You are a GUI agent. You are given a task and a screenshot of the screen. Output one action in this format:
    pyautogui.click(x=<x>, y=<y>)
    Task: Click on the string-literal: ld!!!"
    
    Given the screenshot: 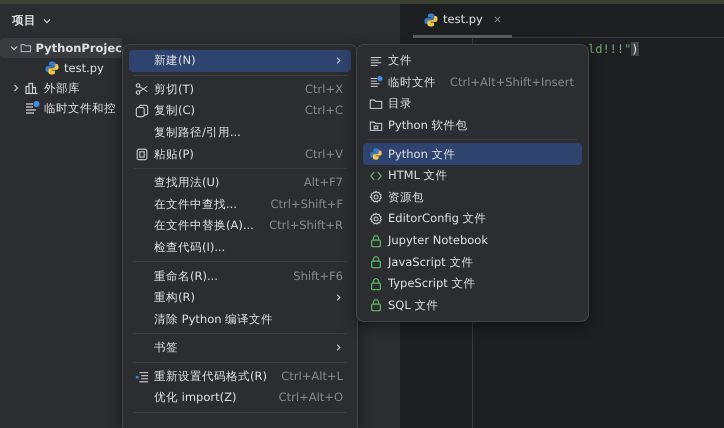 What is the action you would take?
    pyautogui.click(x=610, y=49)
    